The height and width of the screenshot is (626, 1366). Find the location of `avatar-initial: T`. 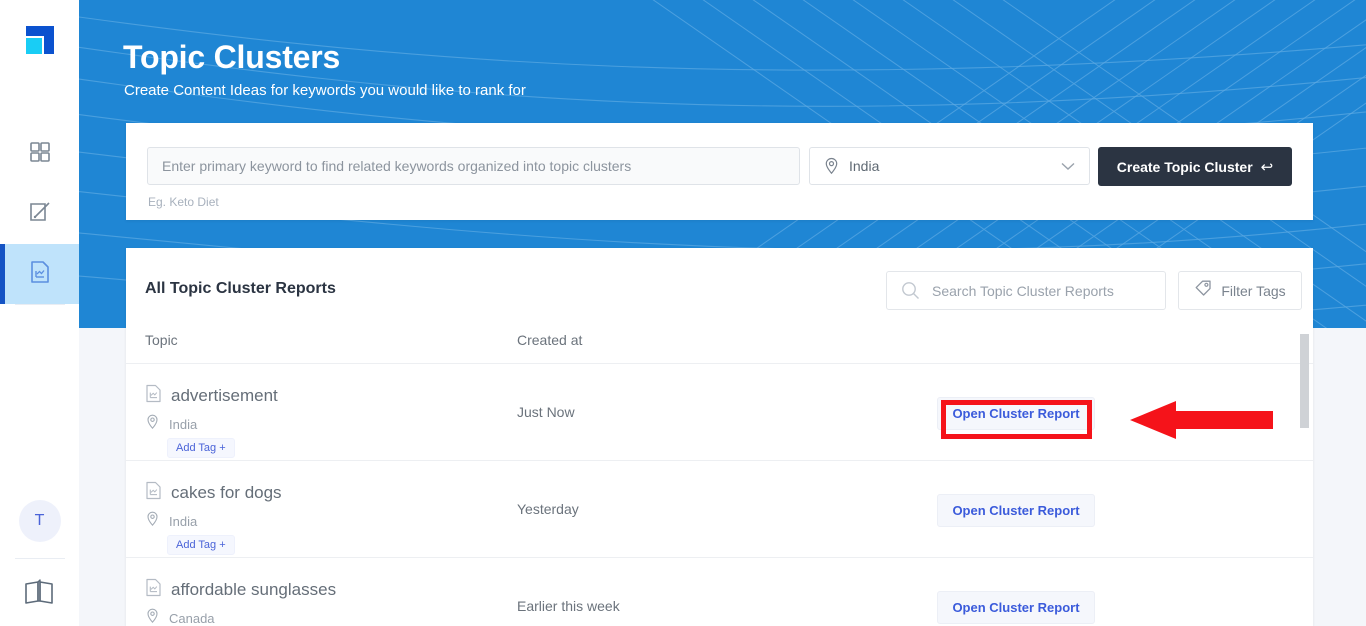

avatar-initial: T is located at coordinates (39, 520).